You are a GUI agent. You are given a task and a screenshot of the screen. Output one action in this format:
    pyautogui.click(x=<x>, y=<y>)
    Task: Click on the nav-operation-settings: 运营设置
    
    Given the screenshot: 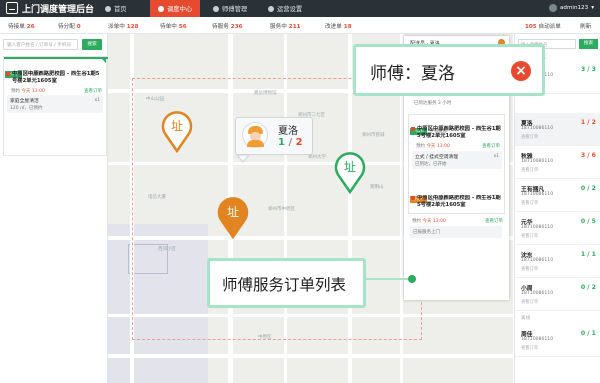 What is the action you would take?
    pyautogui.click(x=285, y=8)
    